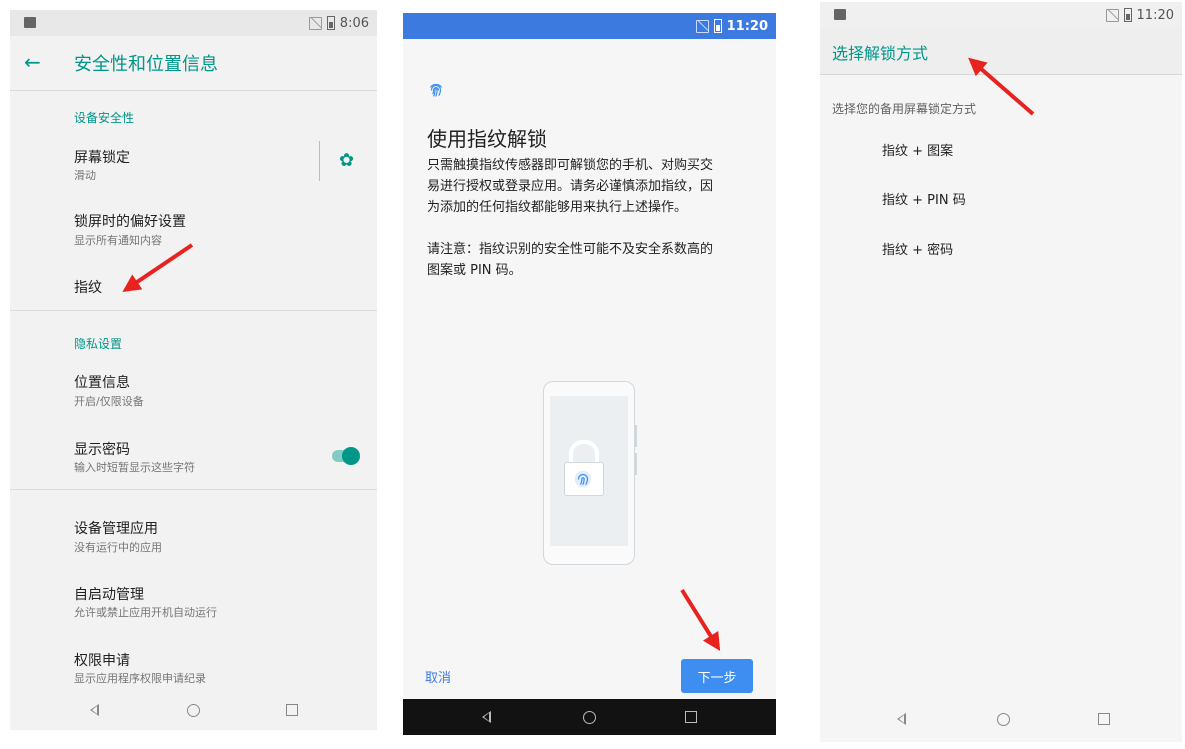  What do you see at coordinates (140, 678) in the screenshot?
I see `permission-summary: 显示应用程序权限申请纪录` at bounding box center [140, 678].